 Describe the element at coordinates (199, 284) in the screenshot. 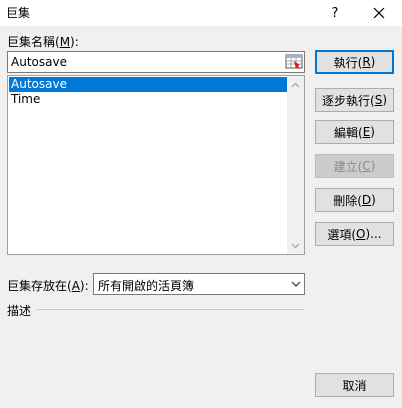

I see `macros-in-dropdown: 所有開啟的活頁簿` at that location.